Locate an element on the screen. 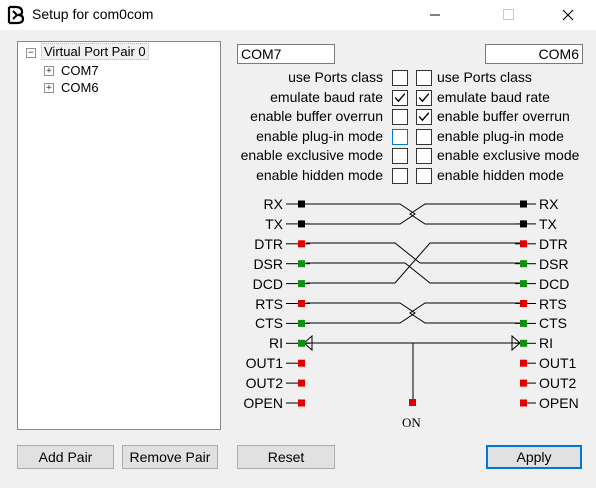 Image resolution: width=596 pixels, height=488 pixels. left-pin-label: RTS is located at coordinates (269, 303).